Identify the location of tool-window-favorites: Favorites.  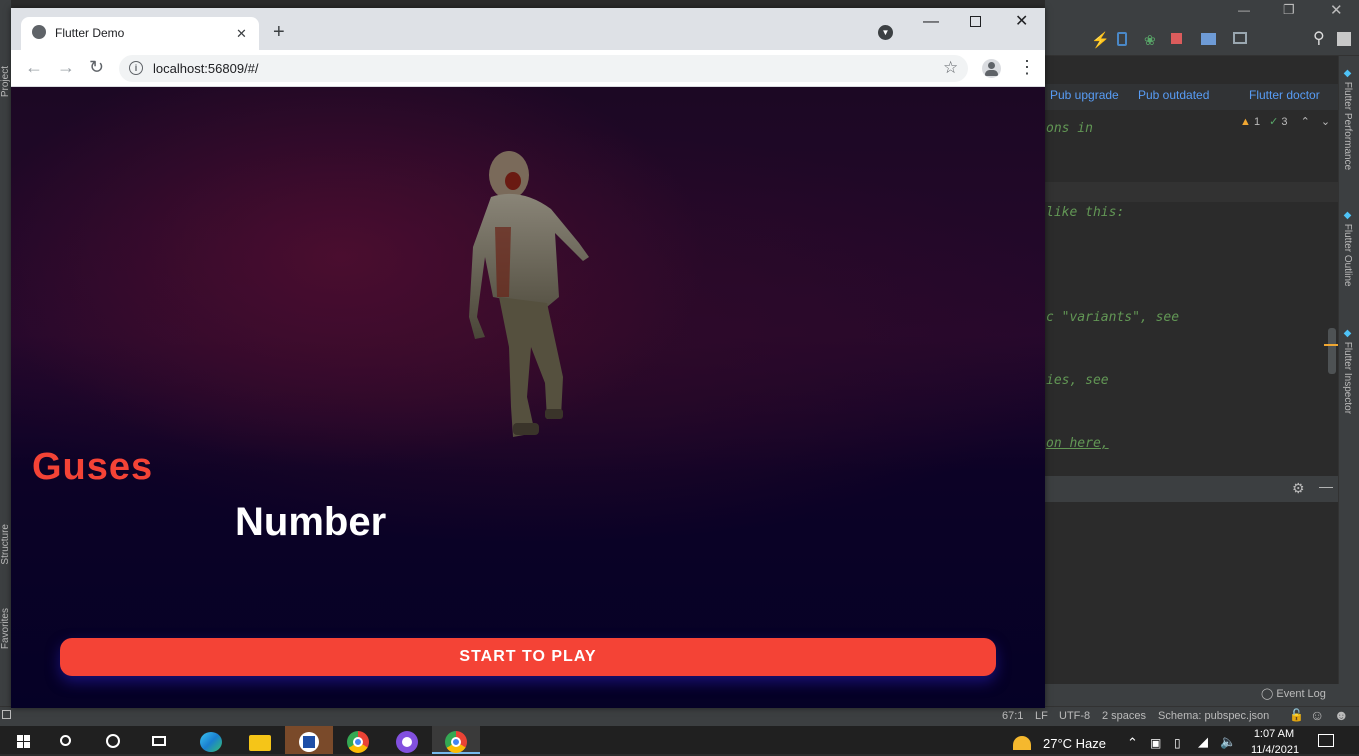
(5, 628).